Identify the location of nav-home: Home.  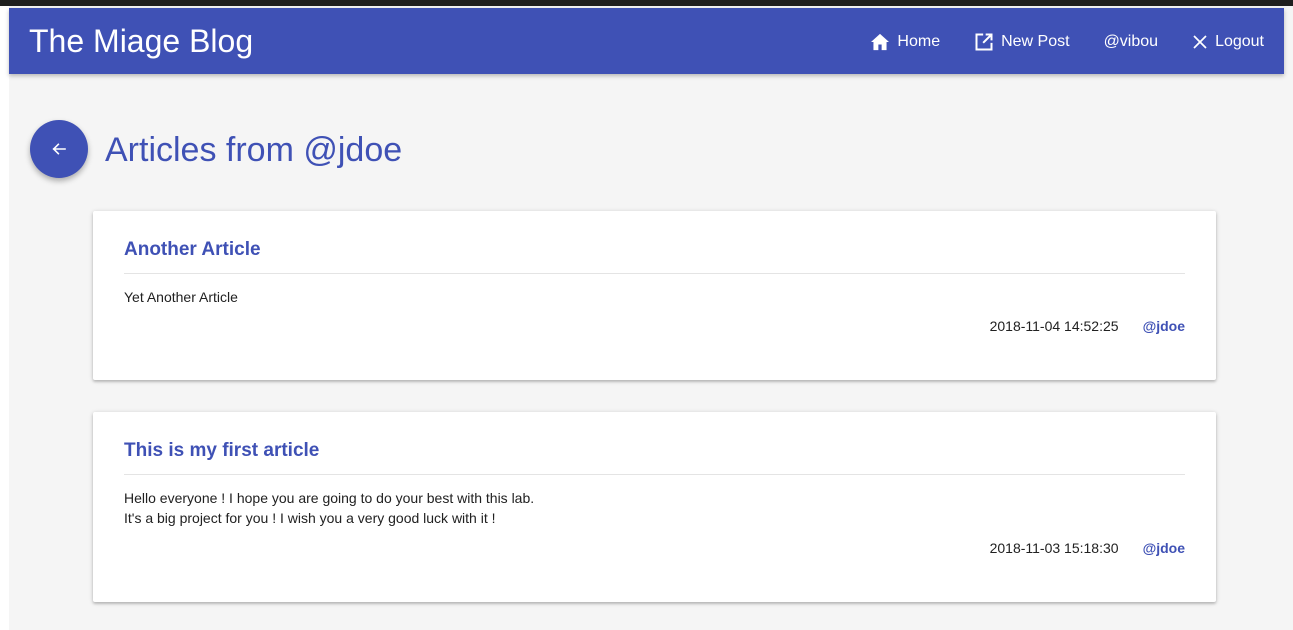
(905, 42).